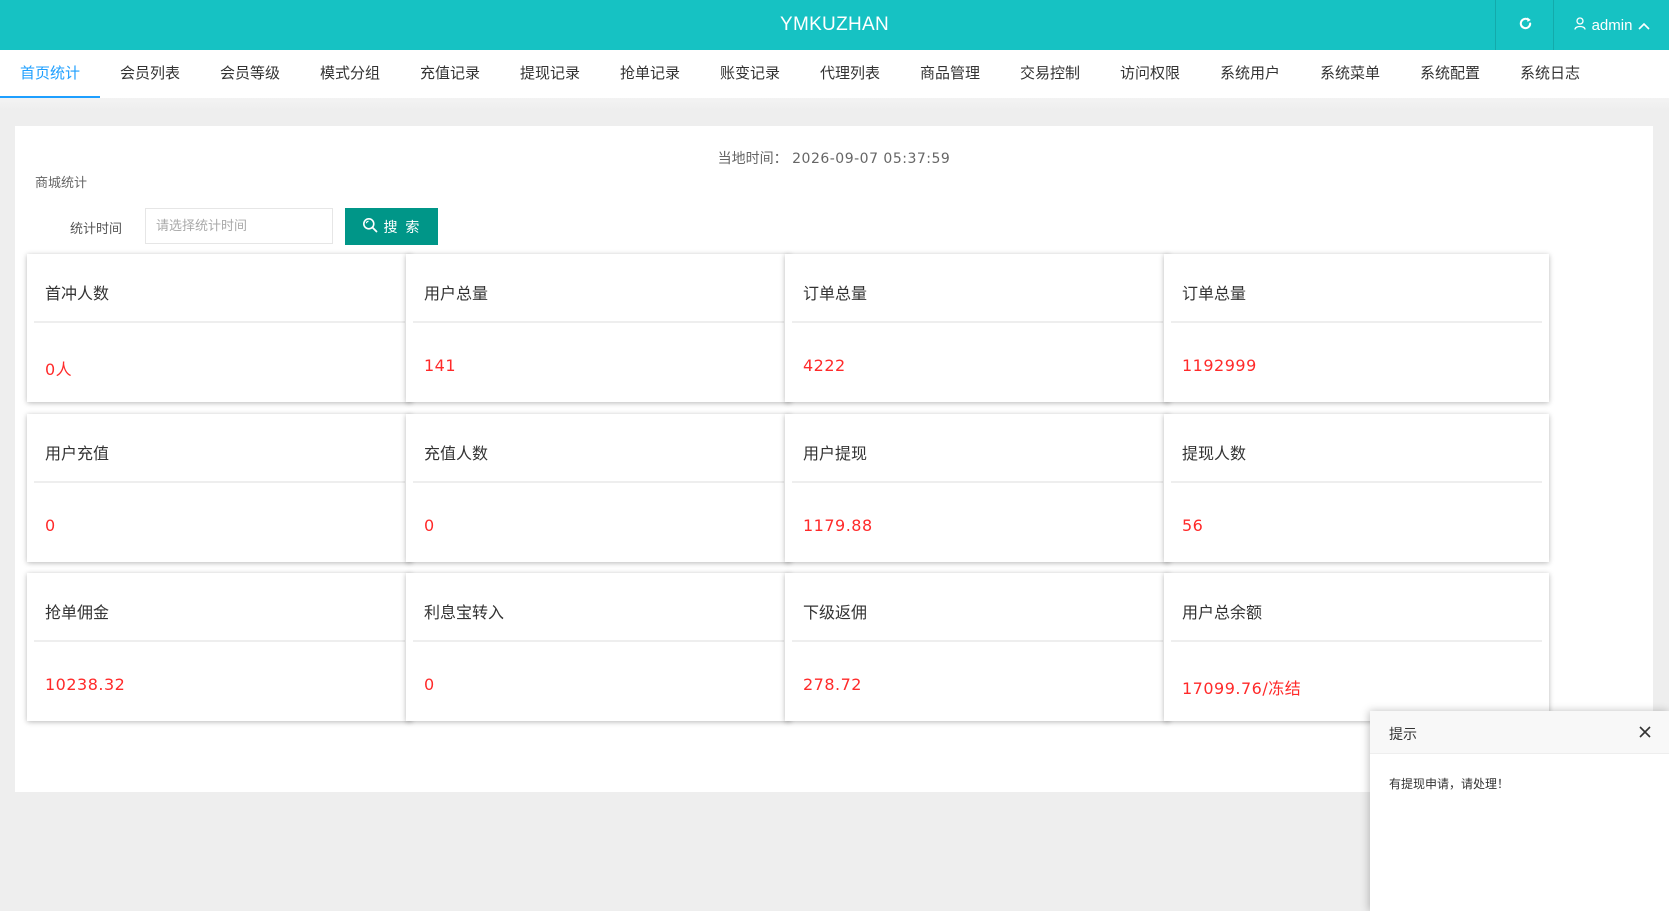  What do you see at coordinates (871, 159) in the screenshot?
I see `local-time-value: 2026-09-07 05:37:59` at bounding box center [871, 159].